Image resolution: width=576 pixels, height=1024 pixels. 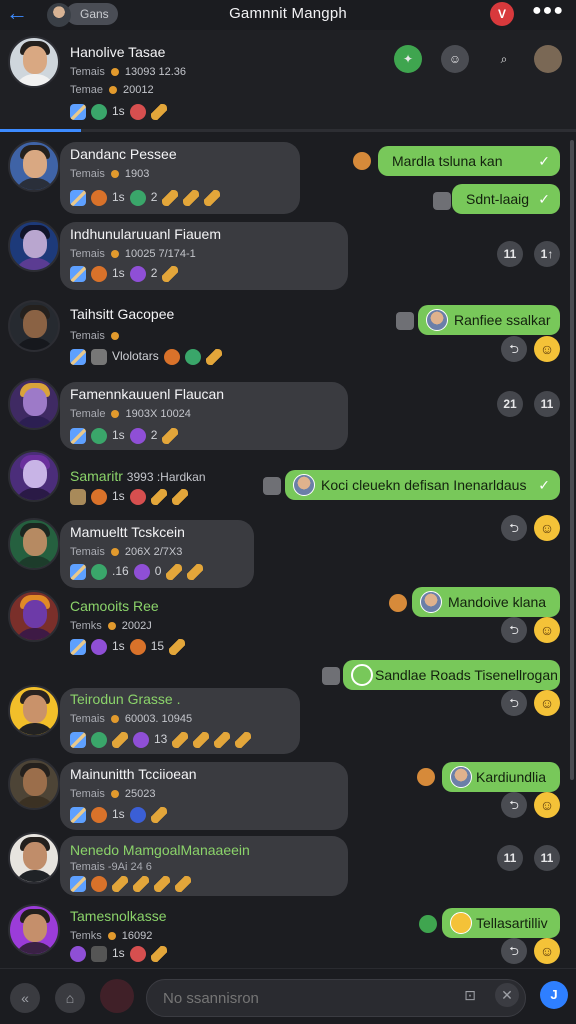 What do you see at coordinates (25, 998) in the screenshot?
I see `back-icon: «` at bounding box center [25, 998].